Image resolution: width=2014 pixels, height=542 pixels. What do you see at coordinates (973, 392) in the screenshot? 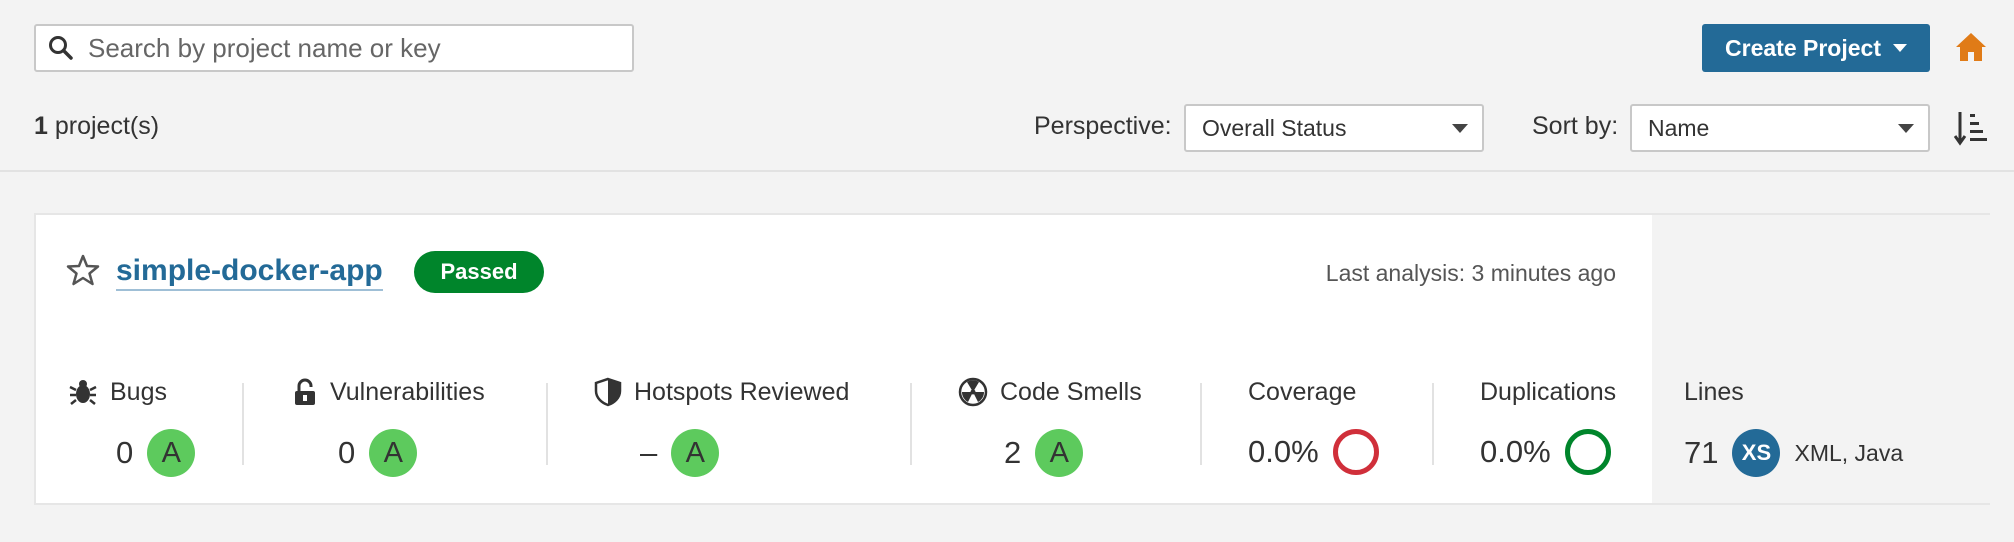
I see `code-smell-icon` at bounding box center [973, 392].